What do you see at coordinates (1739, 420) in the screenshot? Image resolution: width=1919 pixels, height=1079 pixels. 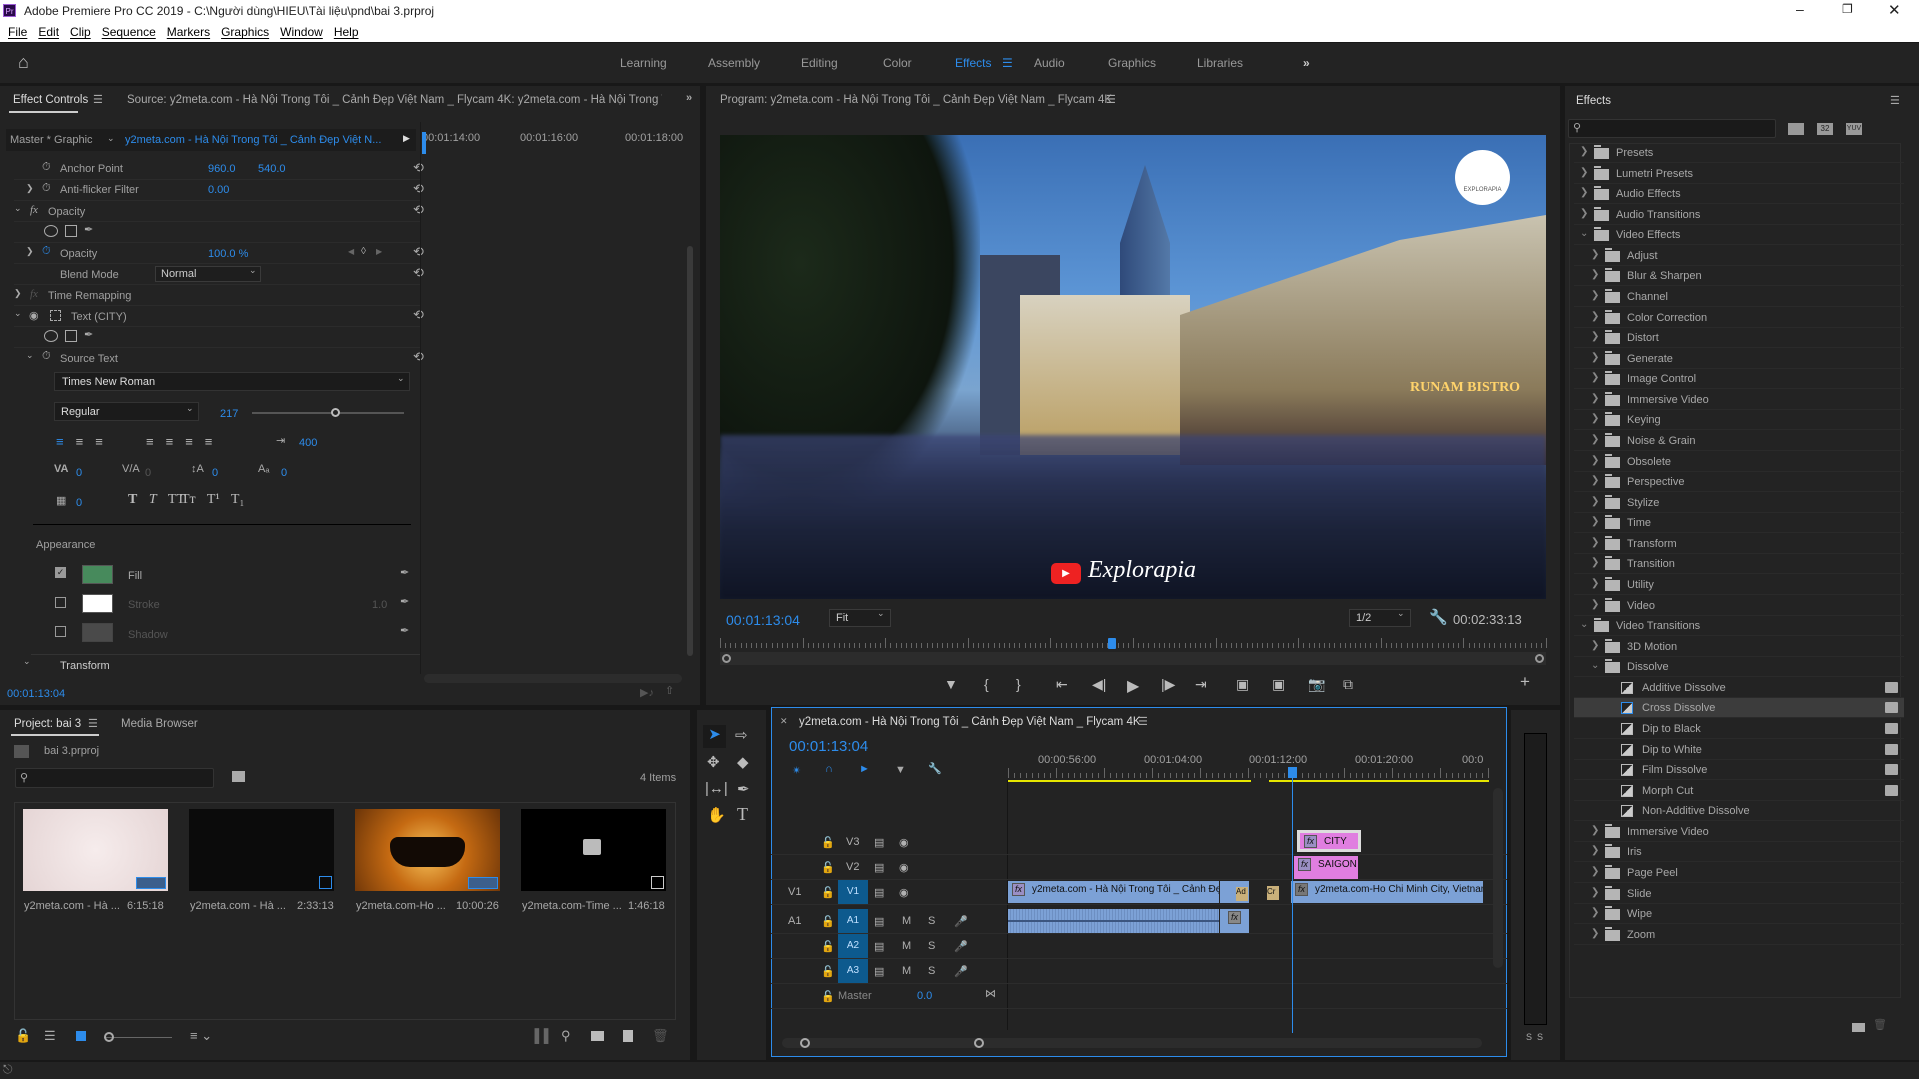 I see `effects-tree-item: ❯ Keying` at bounding box center [1739, 420].